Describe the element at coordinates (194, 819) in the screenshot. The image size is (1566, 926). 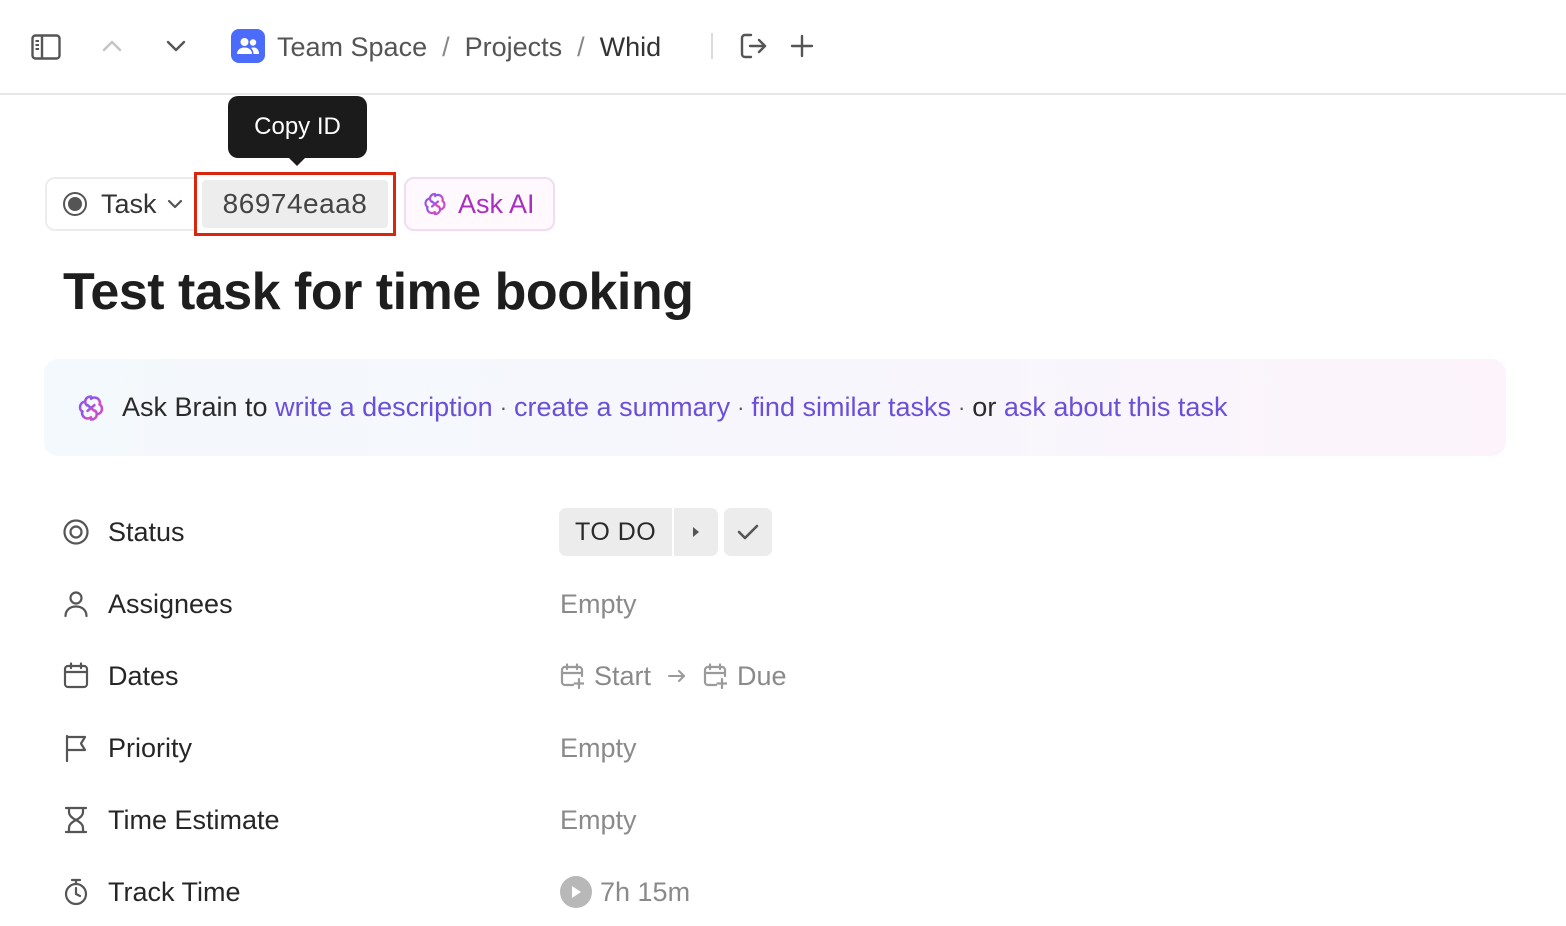
I see `time-estimate-label: Time Estimate` at that location.